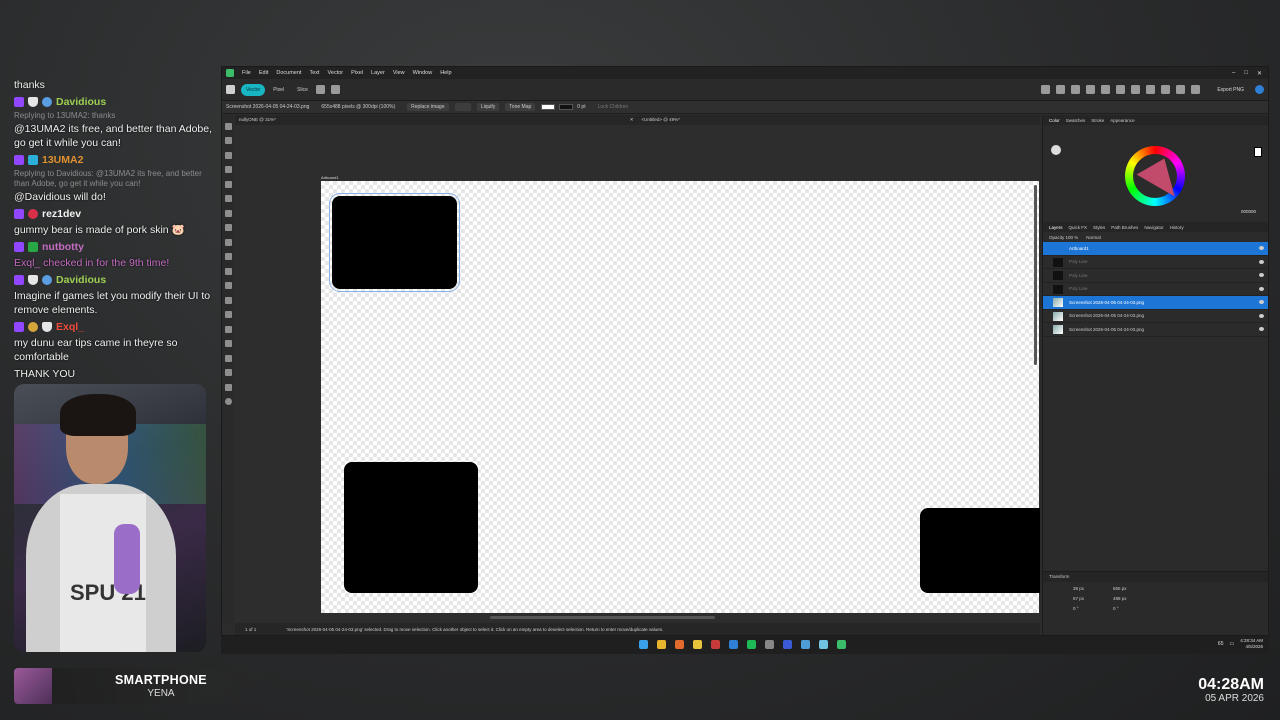 This screenshot has height=720, width=1280. I want to click on tab-close-icon: ✕, so click(632, 120).